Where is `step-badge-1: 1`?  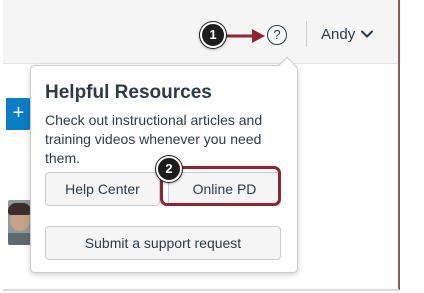
step-badge-1: 1 is located at coordinates (213, 35).